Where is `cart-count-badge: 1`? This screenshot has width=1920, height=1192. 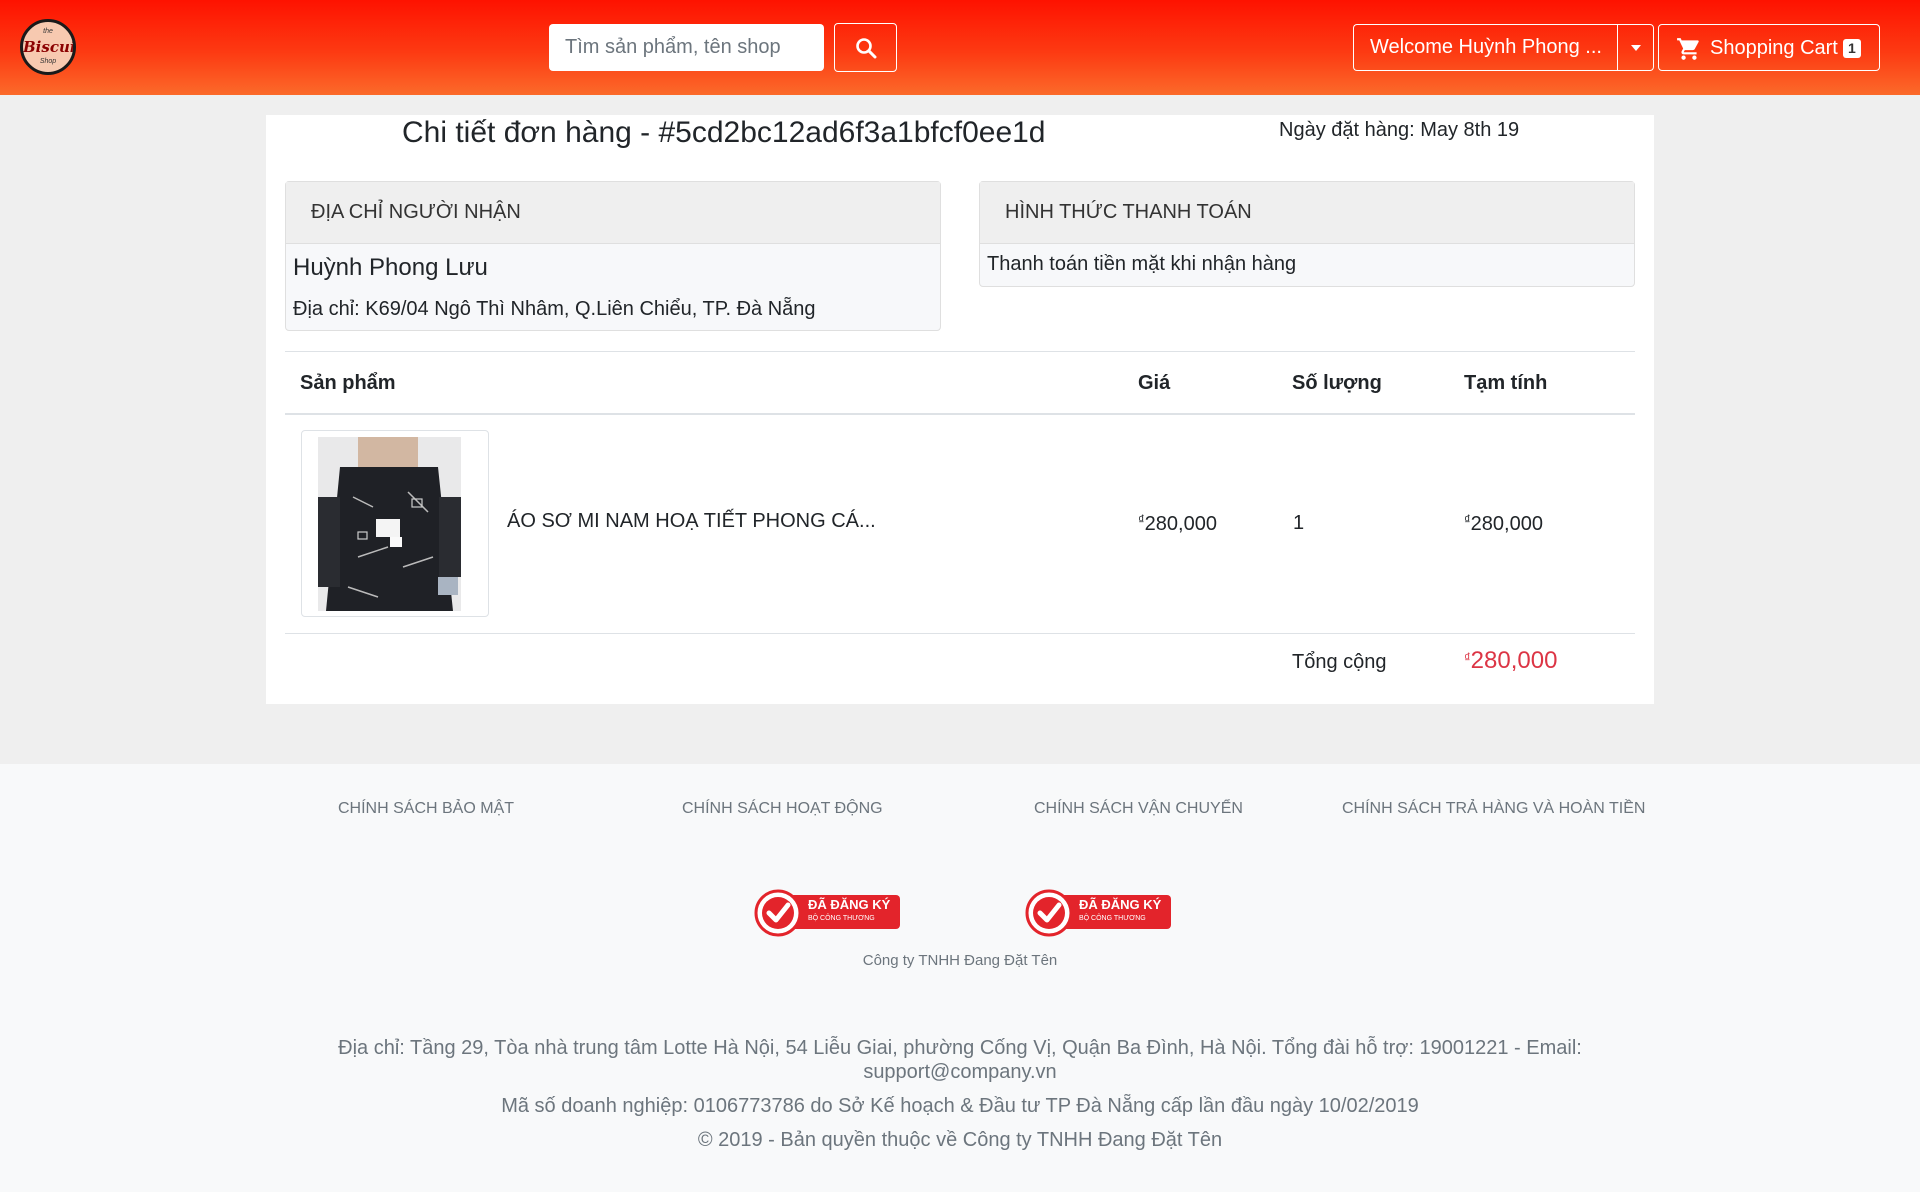 cart-count-badge: 1 is located at coordinates (1852, 48).